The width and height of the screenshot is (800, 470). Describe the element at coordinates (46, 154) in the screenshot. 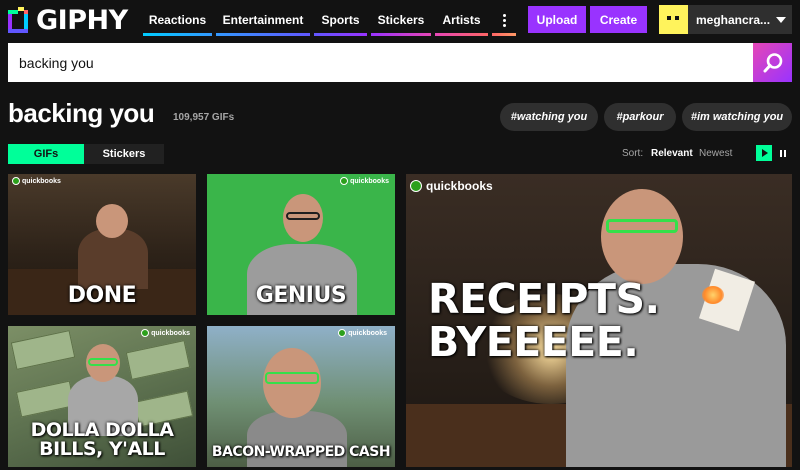

I see `tab-gifs: GIFs` at that location.